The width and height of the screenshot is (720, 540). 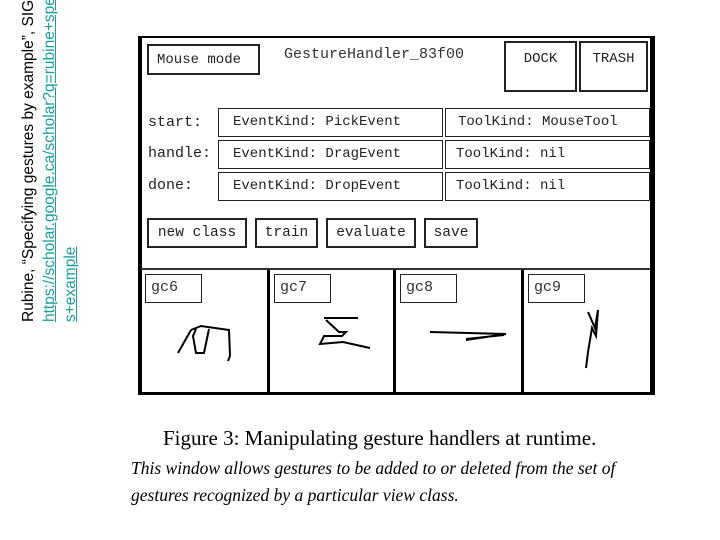 What do you see at coordinates (613, 66) in the screenshot?
I see `trash-button: TRASH` at bounding box center [613, 66].